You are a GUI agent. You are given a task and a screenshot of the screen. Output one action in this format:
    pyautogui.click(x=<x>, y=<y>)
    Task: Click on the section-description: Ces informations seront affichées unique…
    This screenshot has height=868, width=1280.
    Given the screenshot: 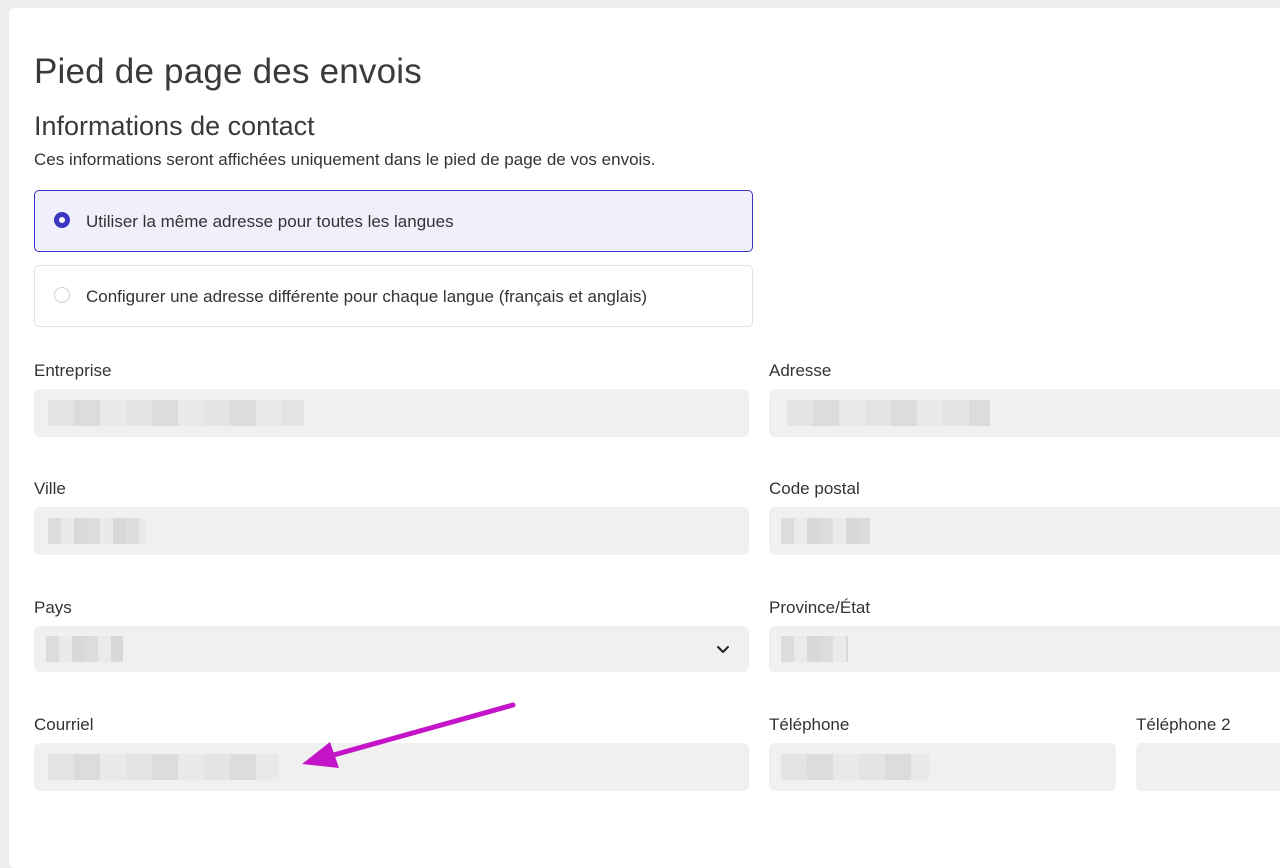 What is the action you would take?
    pyautogui.click(x=345, y=159)
    